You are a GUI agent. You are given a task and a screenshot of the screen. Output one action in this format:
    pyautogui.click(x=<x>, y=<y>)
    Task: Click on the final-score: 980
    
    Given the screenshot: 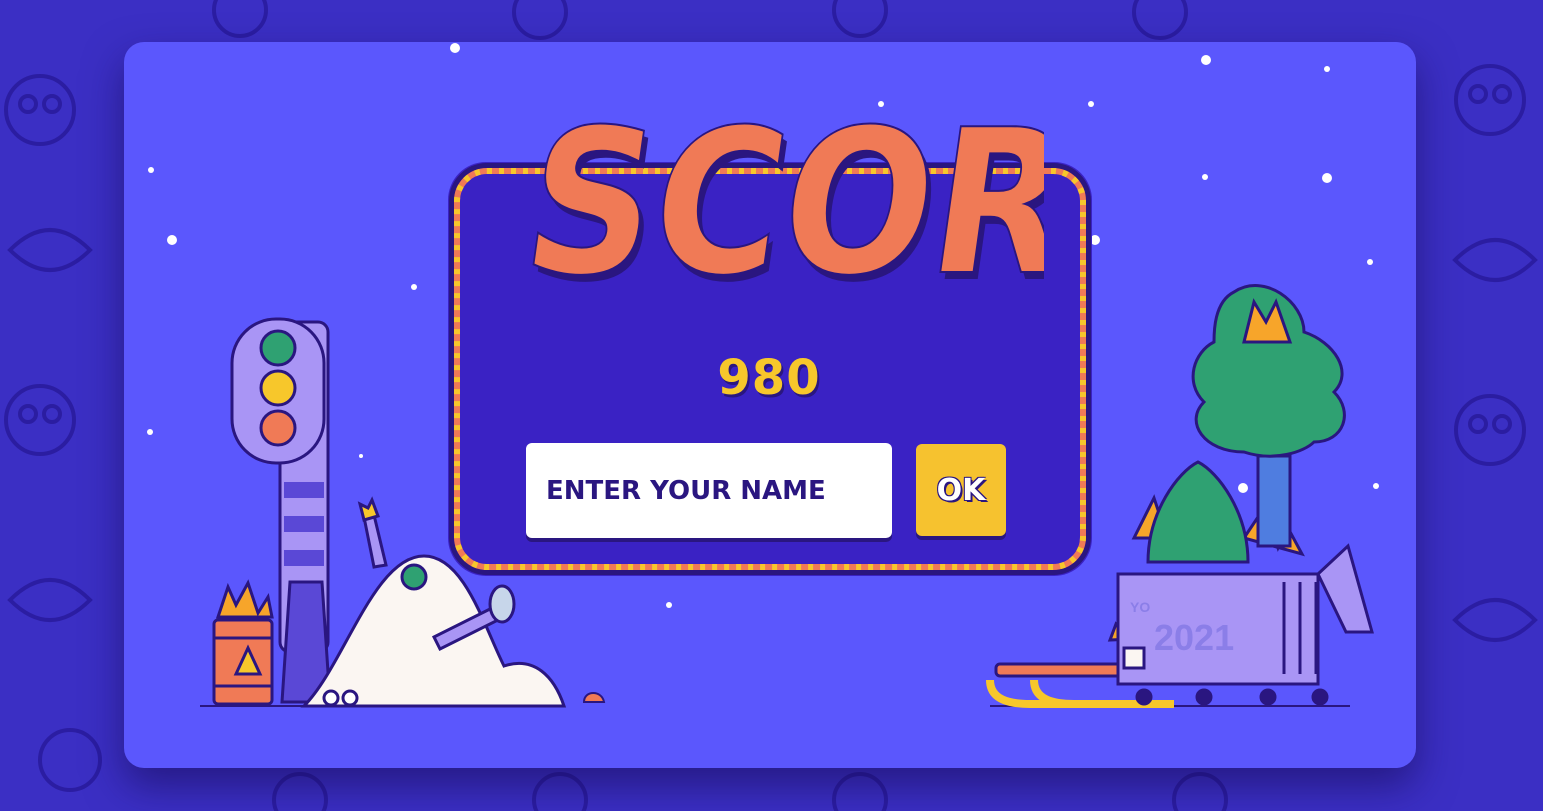 What is the action you would take?
    pyautogui.click(x=769, y=378)
    